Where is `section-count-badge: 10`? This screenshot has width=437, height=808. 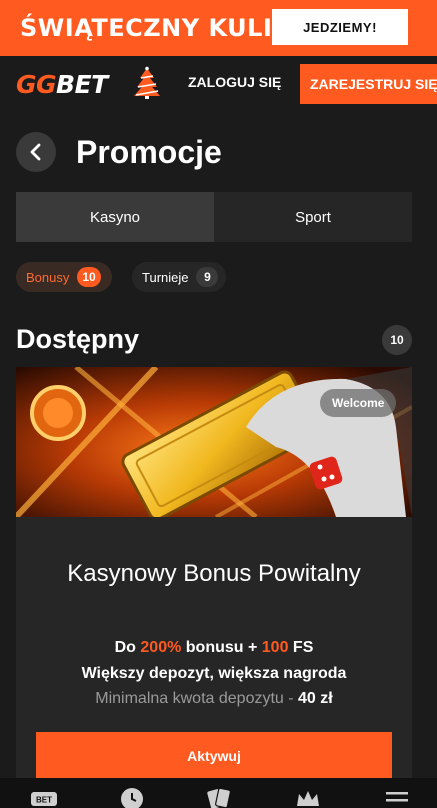 section-count-badge: 10 is located at coordinates (397, 340).